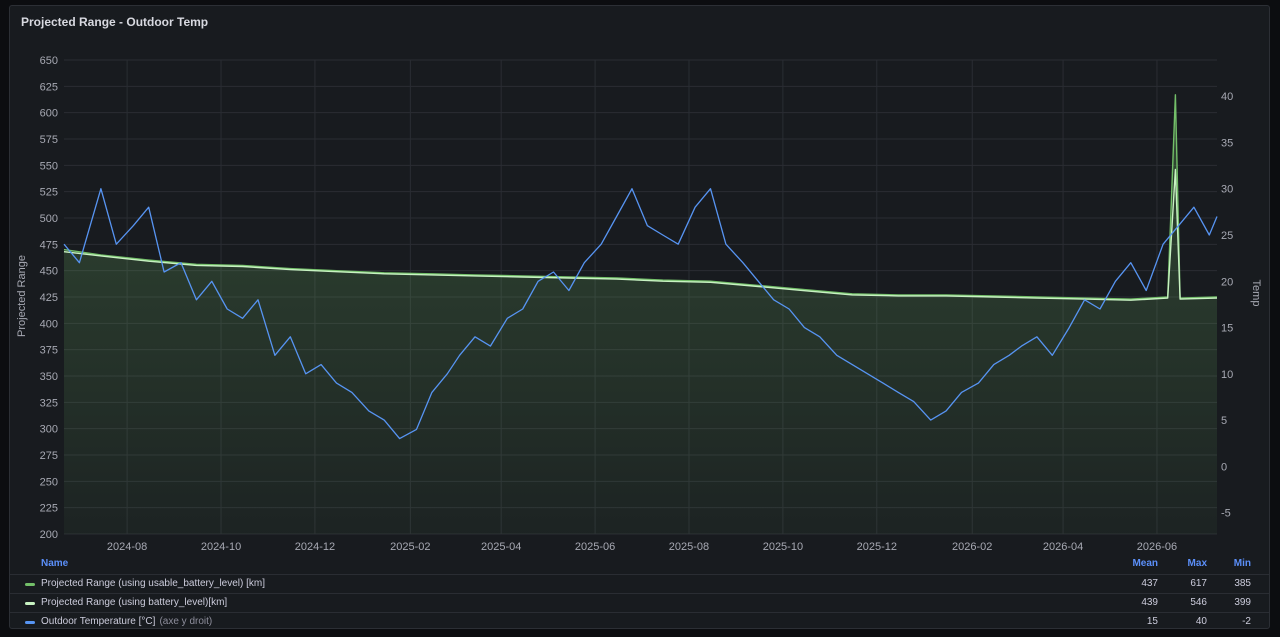 Image resolution: width=1280 pixels, height=637 pixels. I want to click on legend-max: 617, so click(1198, 583).